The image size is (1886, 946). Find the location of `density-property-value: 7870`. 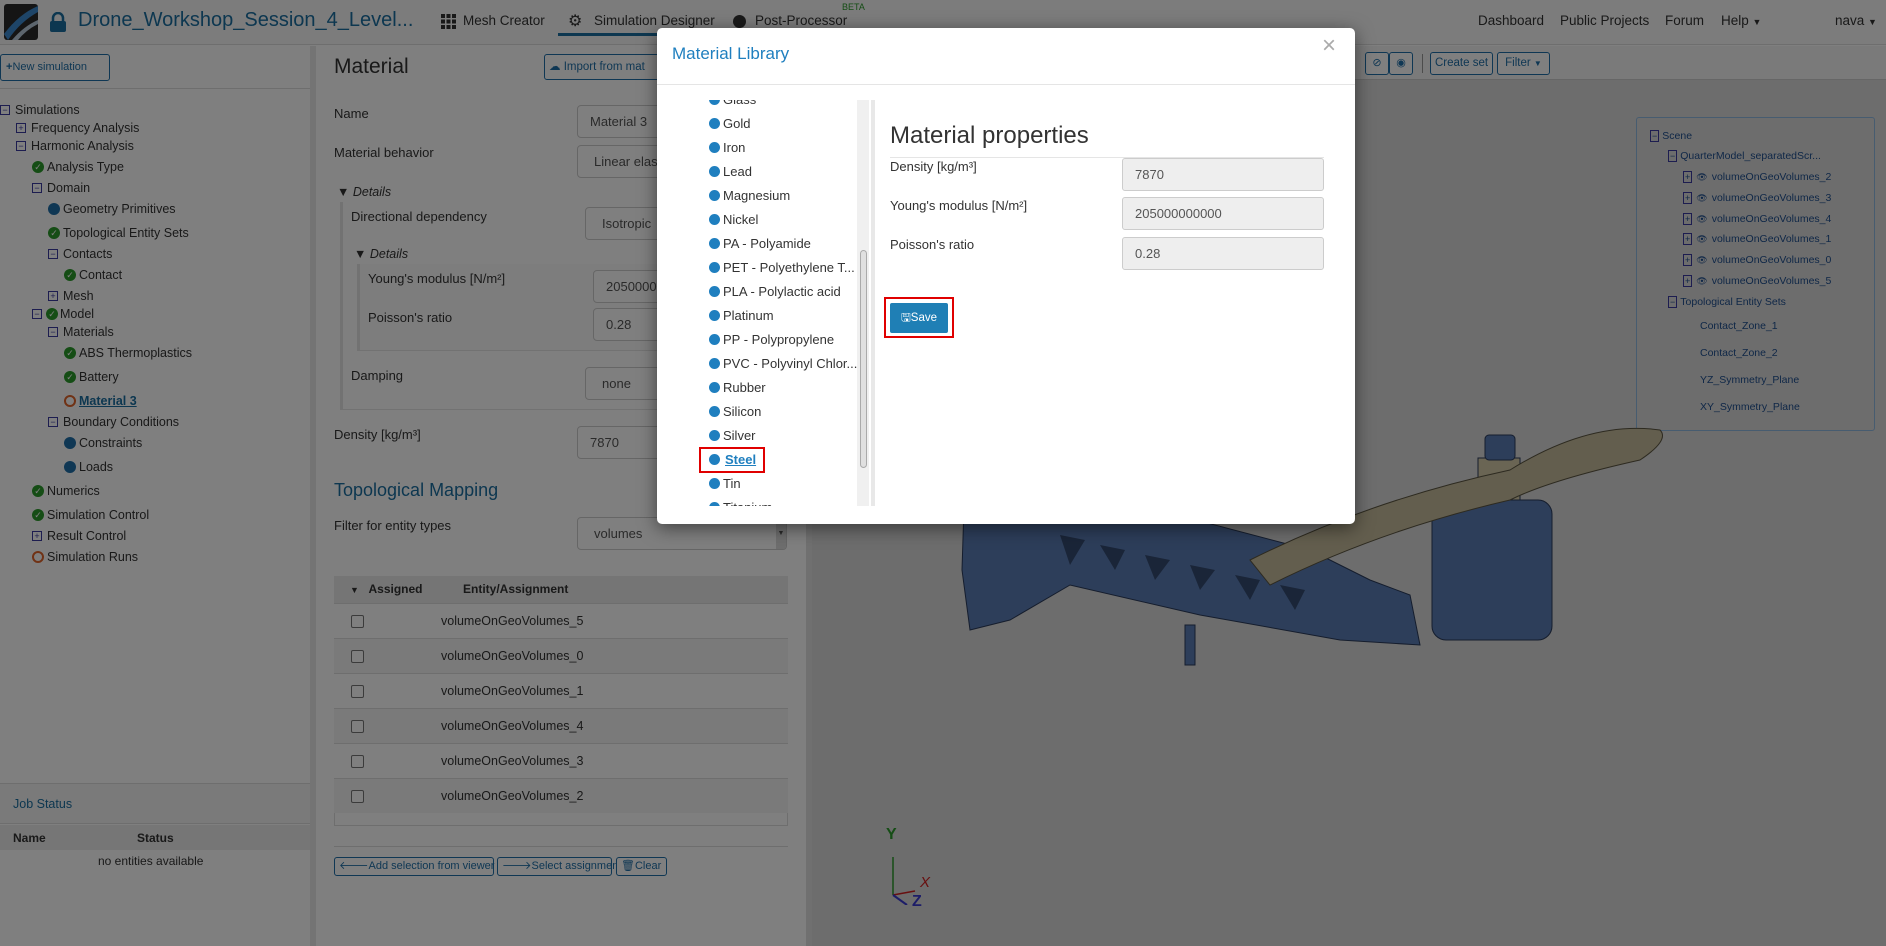

density-property-value: 7870 is located at coordinates (1223, 174).